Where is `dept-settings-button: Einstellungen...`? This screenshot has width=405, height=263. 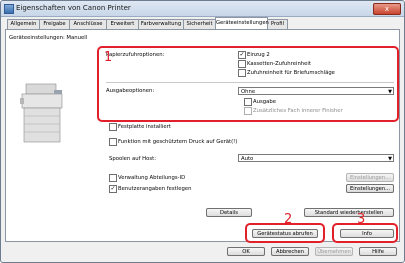
dept-settings-button: Einstellungen... is located at coordinates (370, 177).